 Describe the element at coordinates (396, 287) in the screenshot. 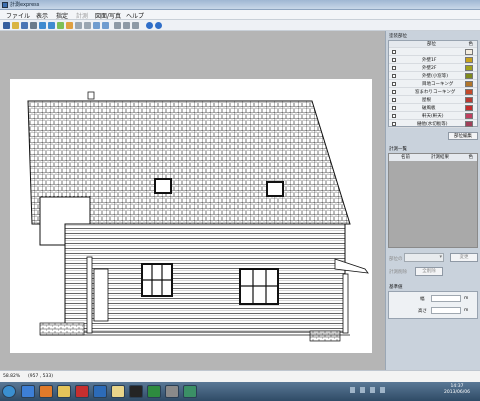

I see `standard-title: 基準値` at that location.